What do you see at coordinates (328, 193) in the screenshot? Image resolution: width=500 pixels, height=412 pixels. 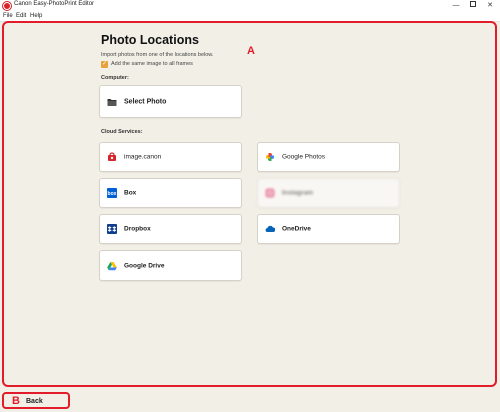 I see `service-instagram: Instagram` at bounding box center [328, 193].